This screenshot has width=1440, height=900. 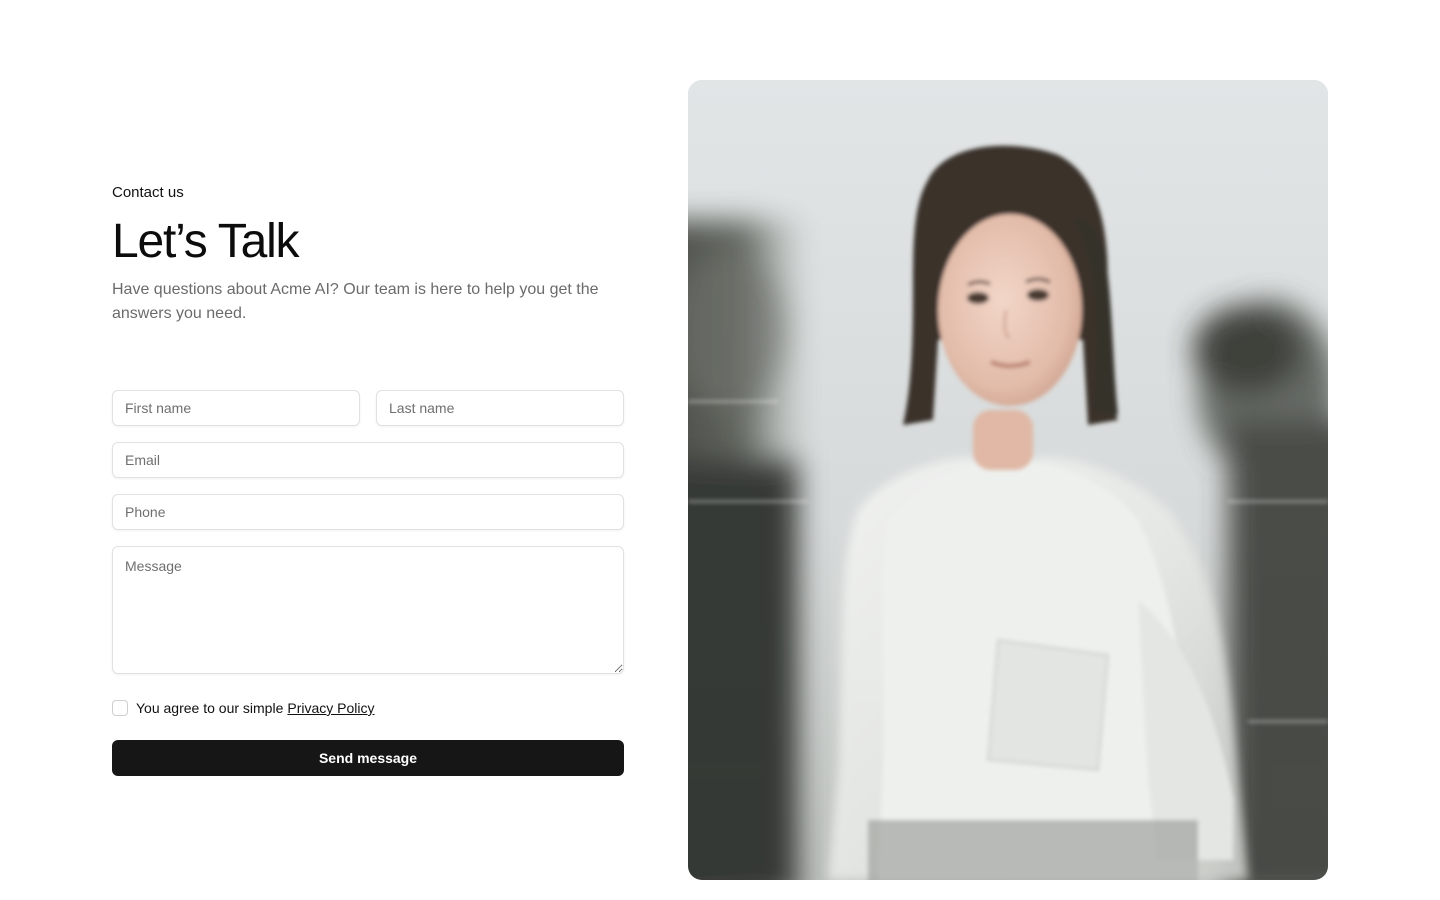 I want to click on consent-row: You agree to our simple Privacy Policy, so click(x=368, y=708).